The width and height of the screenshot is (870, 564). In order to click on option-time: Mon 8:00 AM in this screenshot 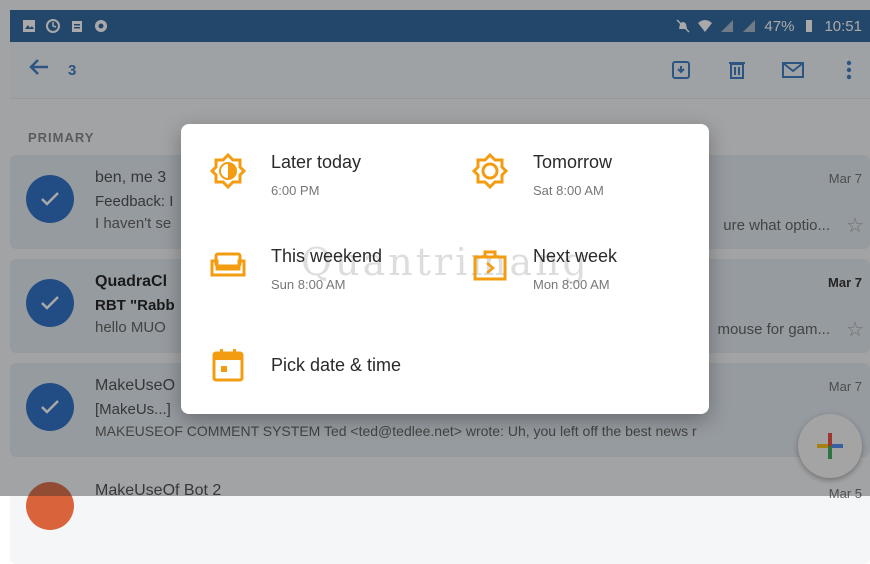, I will do `click(571, 284)`.